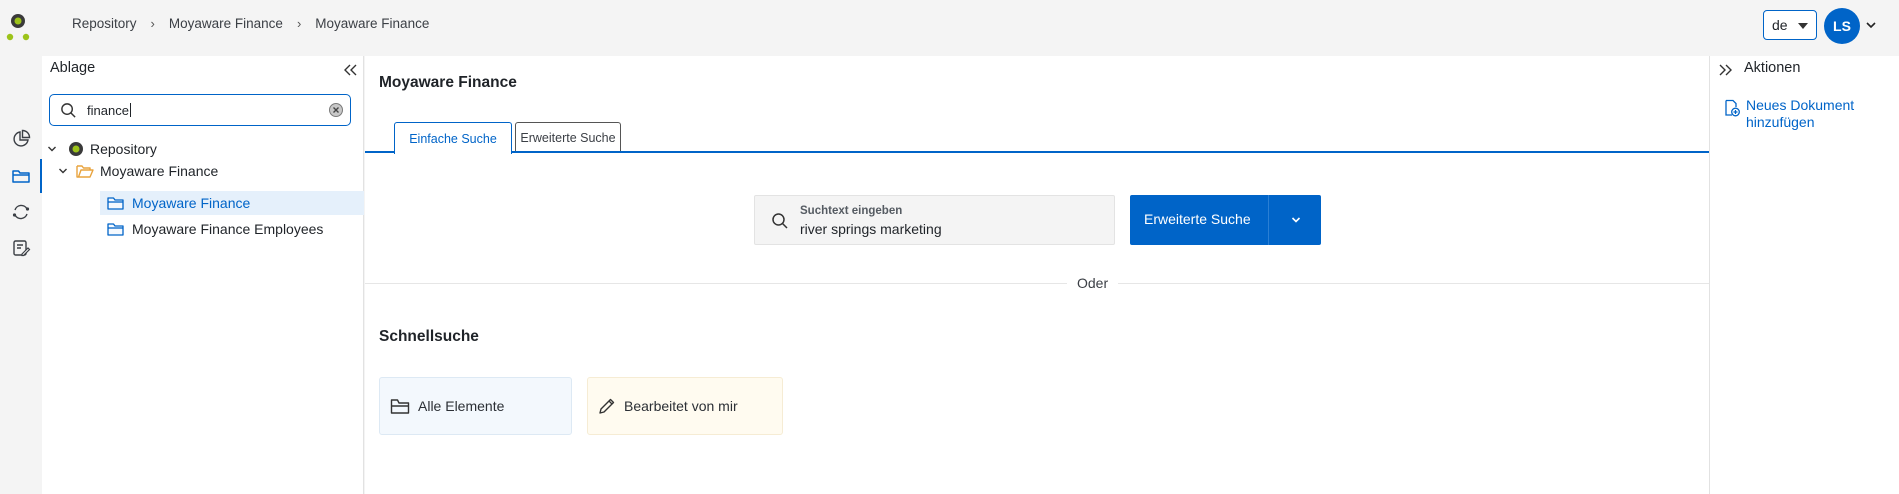 The height and width of the screenshot is (494, 1899). I want to click on app-logo, so click(19, 28).